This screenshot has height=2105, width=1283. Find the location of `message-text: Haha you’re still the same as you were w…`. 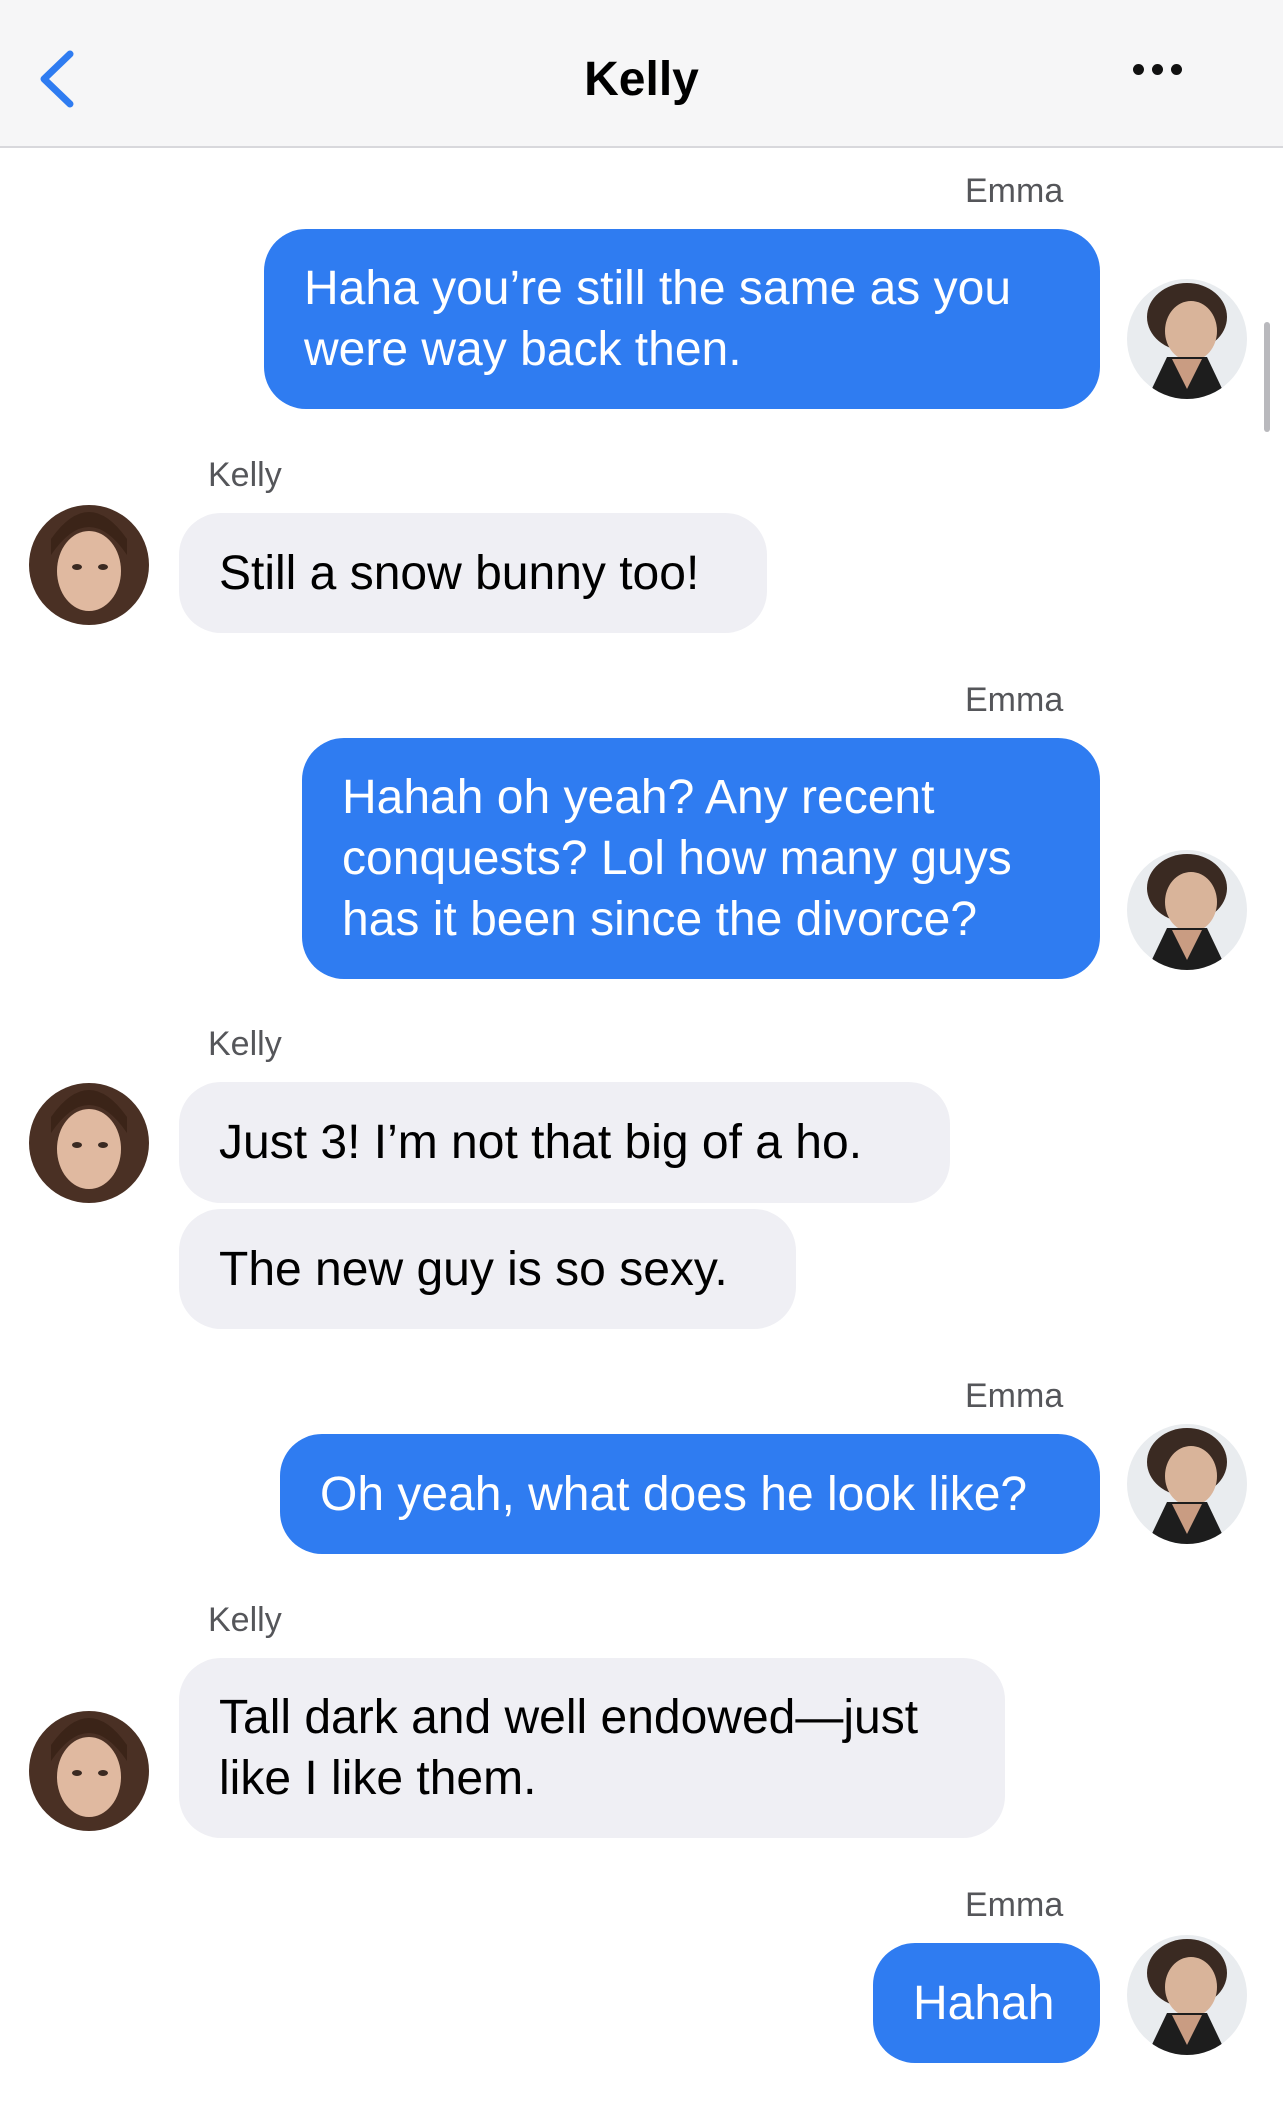

message-text: Haha you’re still the same as you were w… is located at coordinates (658, 319).